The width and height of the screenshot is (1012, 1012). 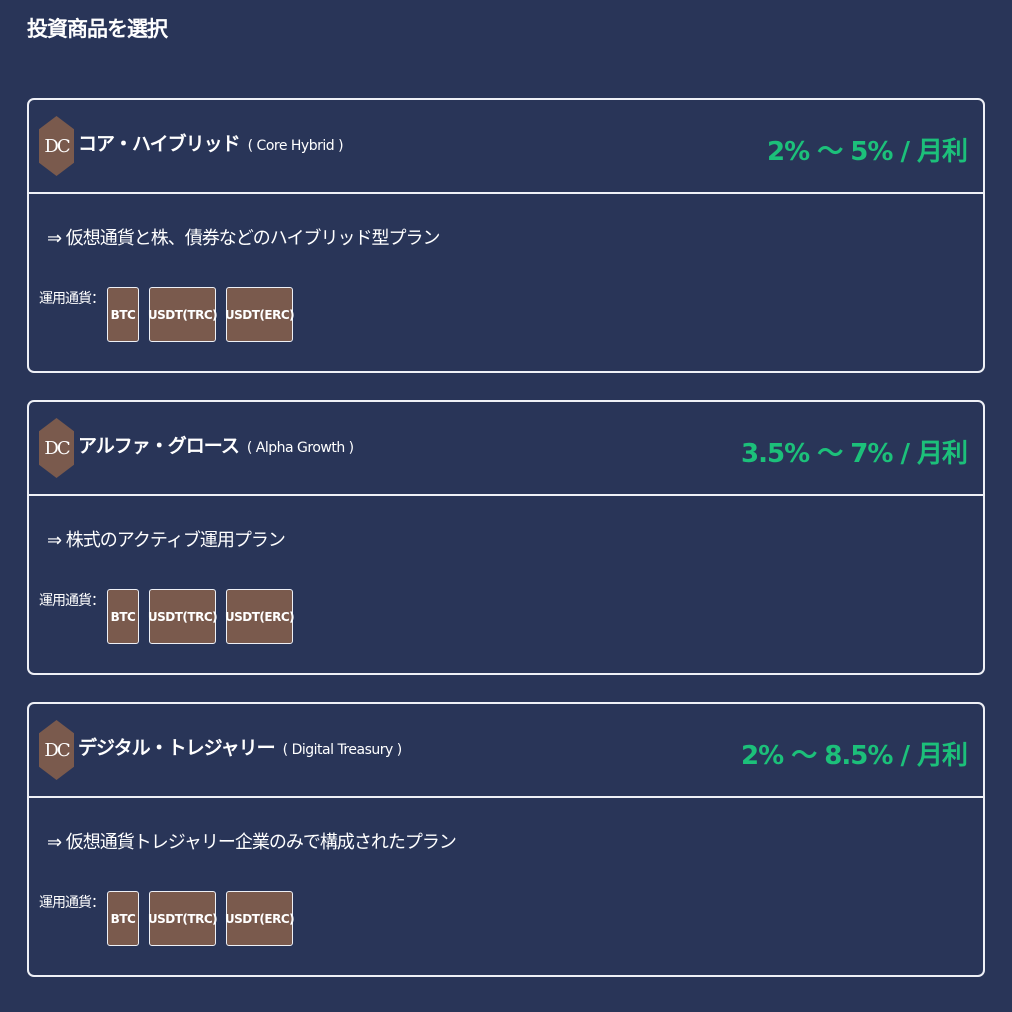 I want to click on plan-rate: 3.5% ～ 7% / 月利, so click(x=854, y=454).